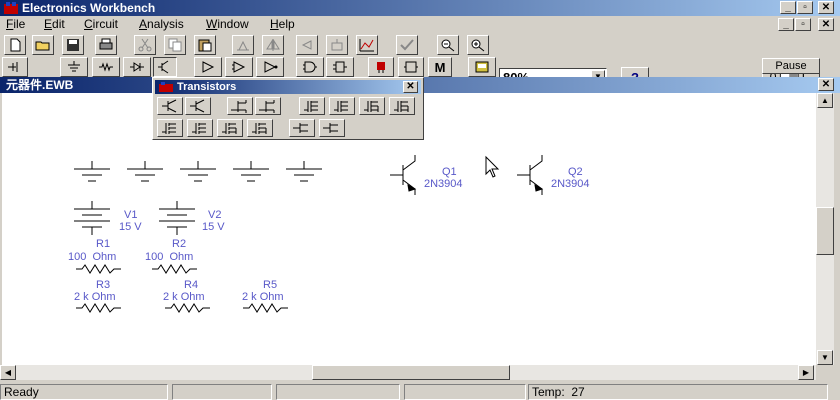  I want to click on menu-help: Help, so click(282, 24).